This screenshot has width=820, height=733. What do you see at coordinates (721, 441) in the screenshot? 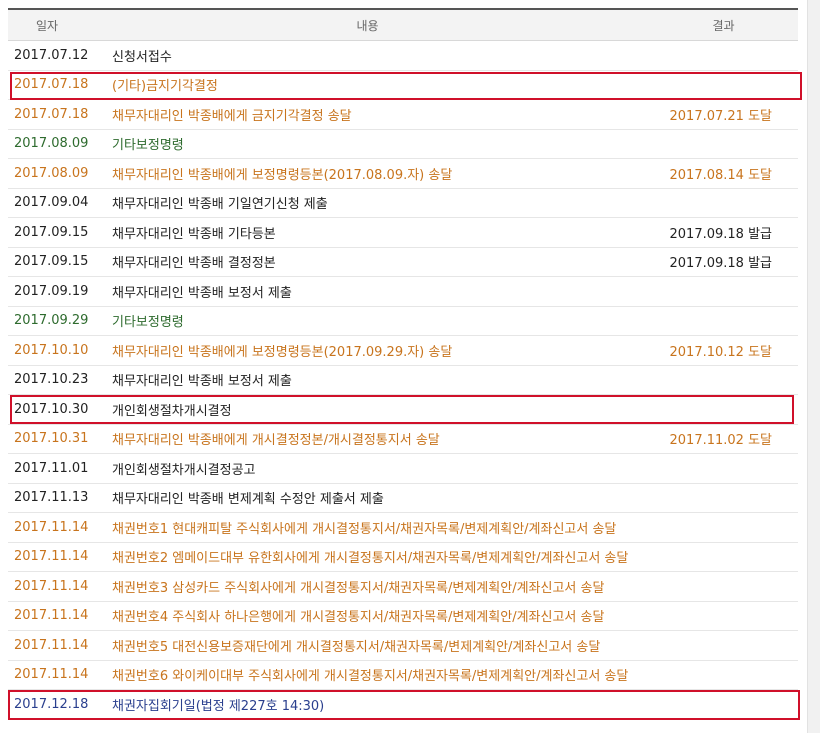
I see `row-result: 2017.11.02 도달` at bounding box center [721, 441].